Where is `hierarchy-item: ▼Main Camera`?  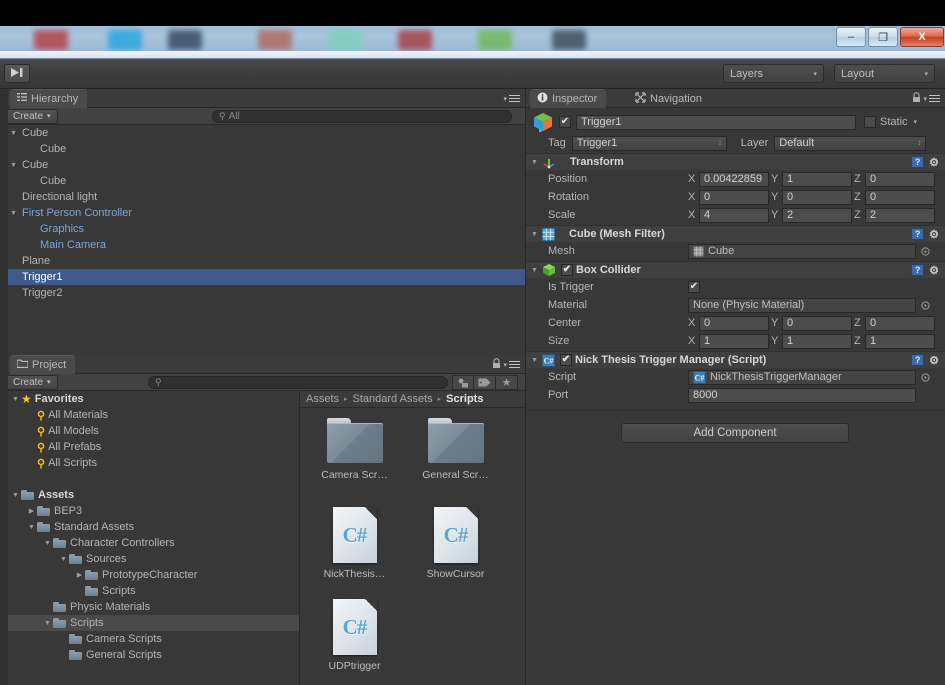
hierarchy-item: ▼Main Camera is located at coordinates (262, 245).